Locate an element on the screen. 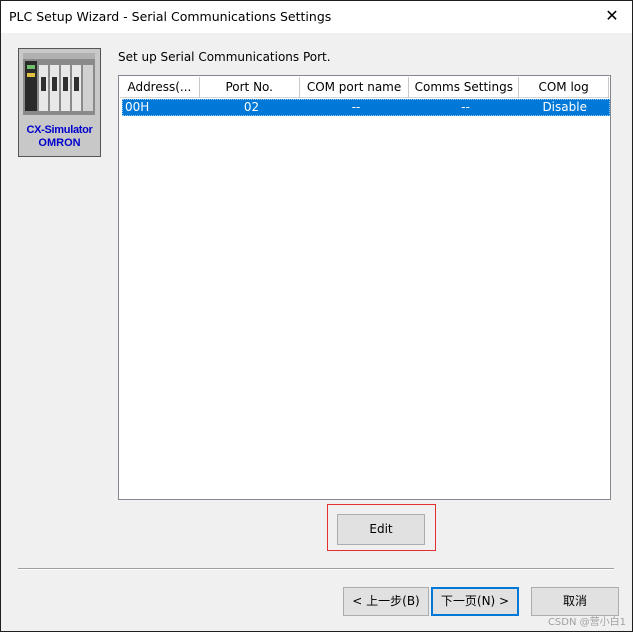  cell-address: 00H is located at coordinates (137, 107).